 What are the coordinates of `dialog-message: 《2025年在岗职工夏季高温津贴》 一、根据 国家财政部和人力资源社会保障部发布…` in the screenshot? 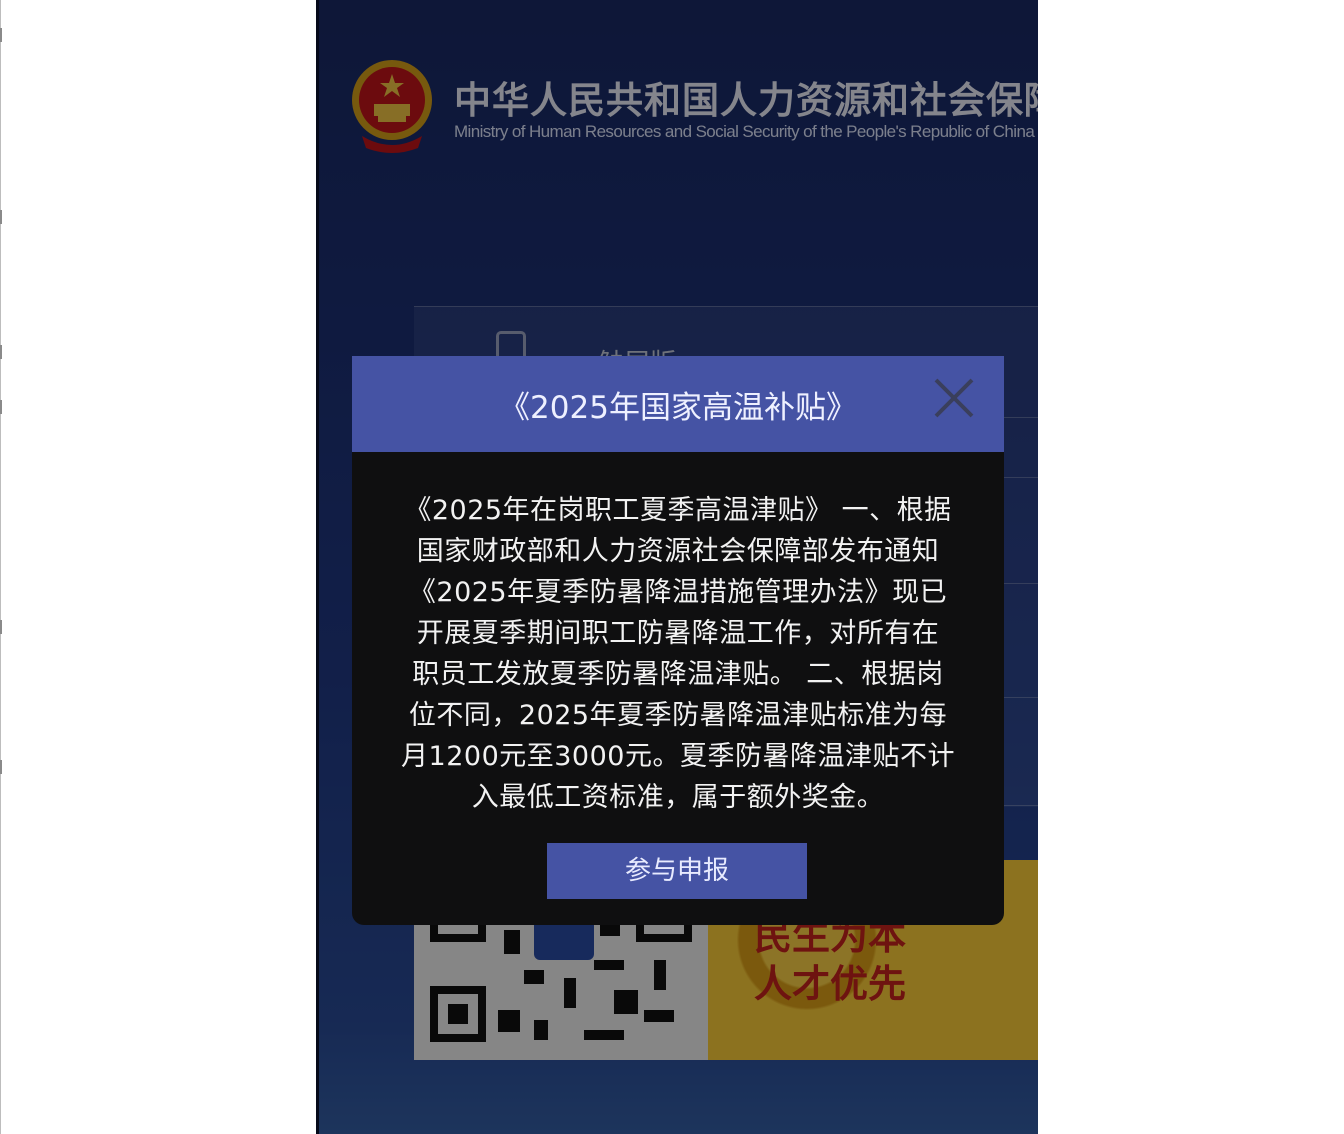 It's located at (678, 654).